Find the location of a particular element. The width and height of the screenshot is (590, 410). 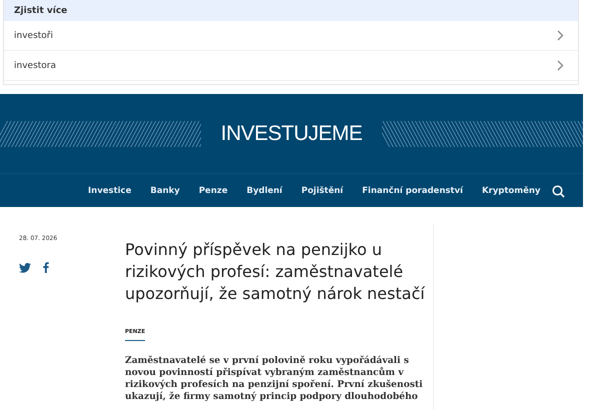

list-item: investoři is located at coordinates (291, 36).